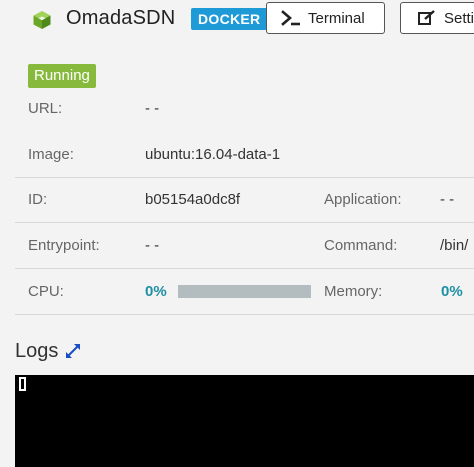  Describe the element at coordinates (291, 18) in the screenshot. I see `terminal-icon` at that location.